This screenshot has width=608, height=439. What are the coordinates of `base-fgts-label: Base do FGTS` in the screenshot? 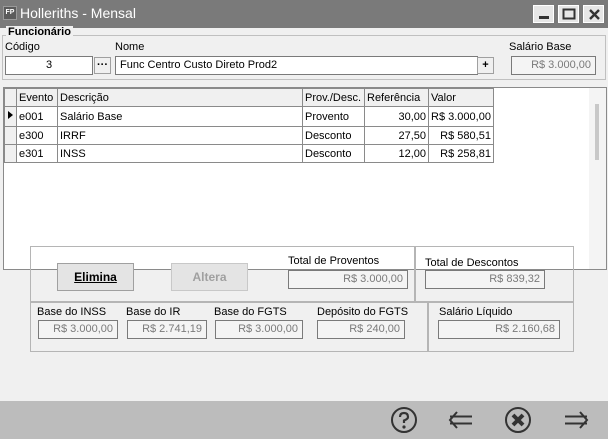 It's located at (250, 312).